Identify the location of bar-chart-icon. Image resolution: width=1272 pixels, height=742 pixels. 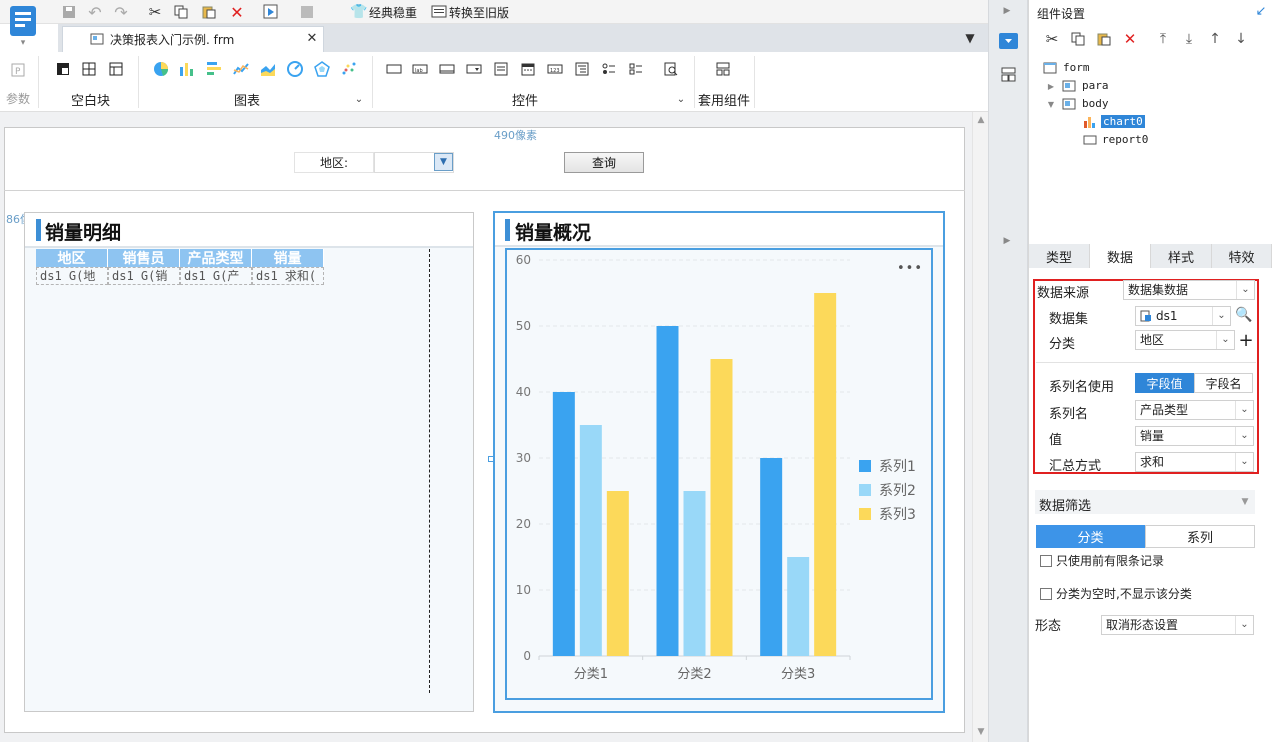
(214, 69).